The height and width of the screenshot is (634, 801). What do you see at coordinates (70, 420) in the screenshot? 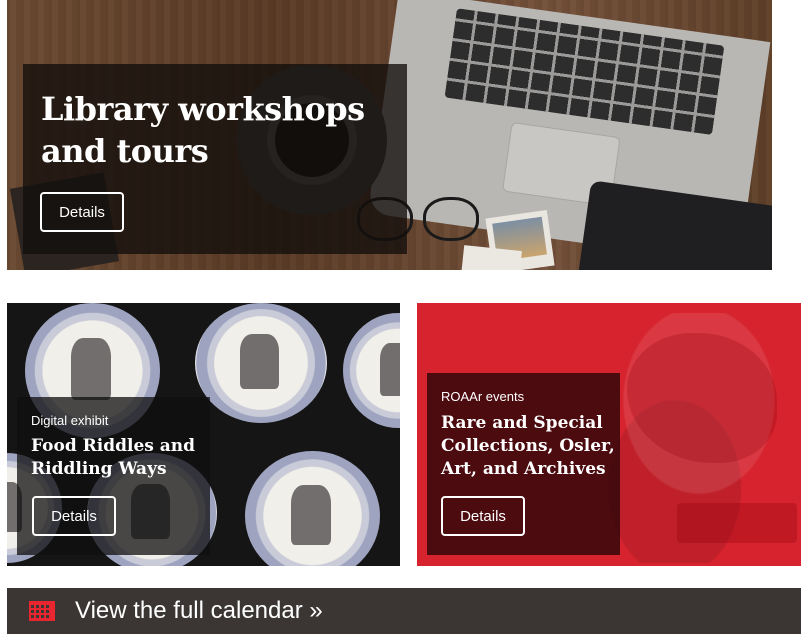
I see `card-category: Digital exhibit` at bounding box center [70, 420].